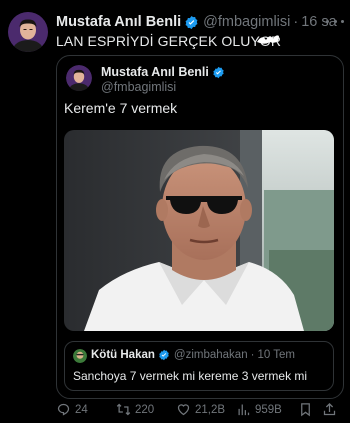  Describe the element at coordinates (123, 409) in the screenshot. I see `retweet-icon` at that location.